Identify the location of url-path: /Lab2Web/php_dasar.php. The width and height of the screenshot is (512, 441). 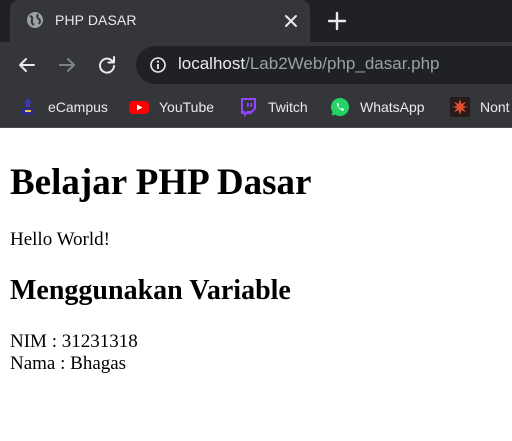
(342, 63).